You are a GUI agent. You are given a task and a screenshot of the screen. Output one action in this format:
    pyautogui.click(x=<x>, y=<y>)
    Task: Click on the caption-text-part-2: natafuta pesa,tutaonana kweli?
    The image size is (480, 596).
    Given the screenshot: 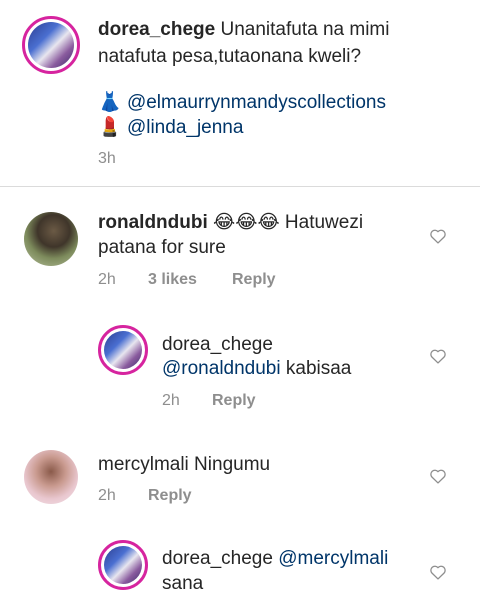 What is the action you would take?
    pyautogui.click(x=230, y=56)
    